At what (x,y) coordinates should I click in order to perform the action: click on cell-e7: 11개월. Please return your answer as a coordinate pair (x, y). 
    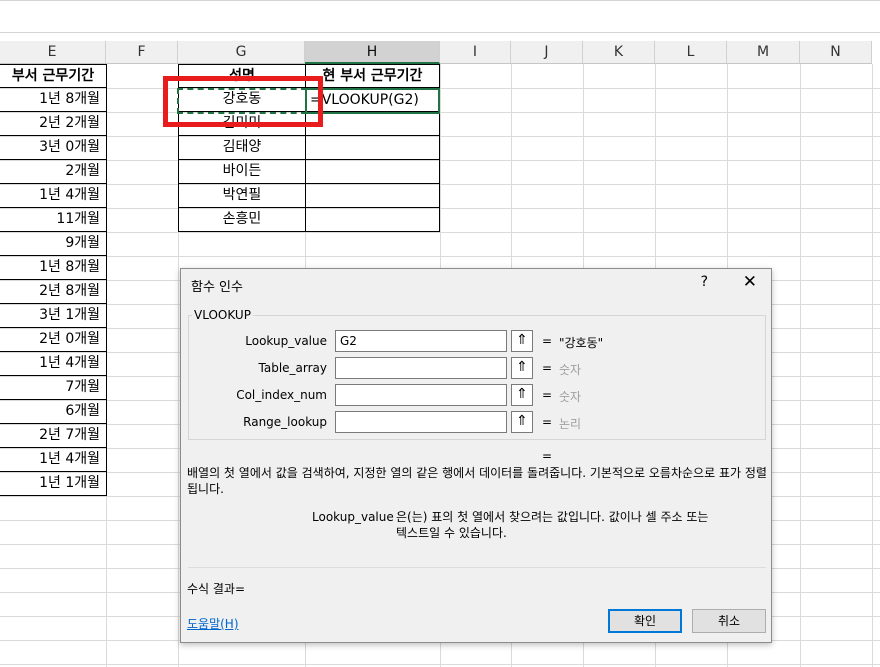
    Looking at the image, I should click on (53, 219).